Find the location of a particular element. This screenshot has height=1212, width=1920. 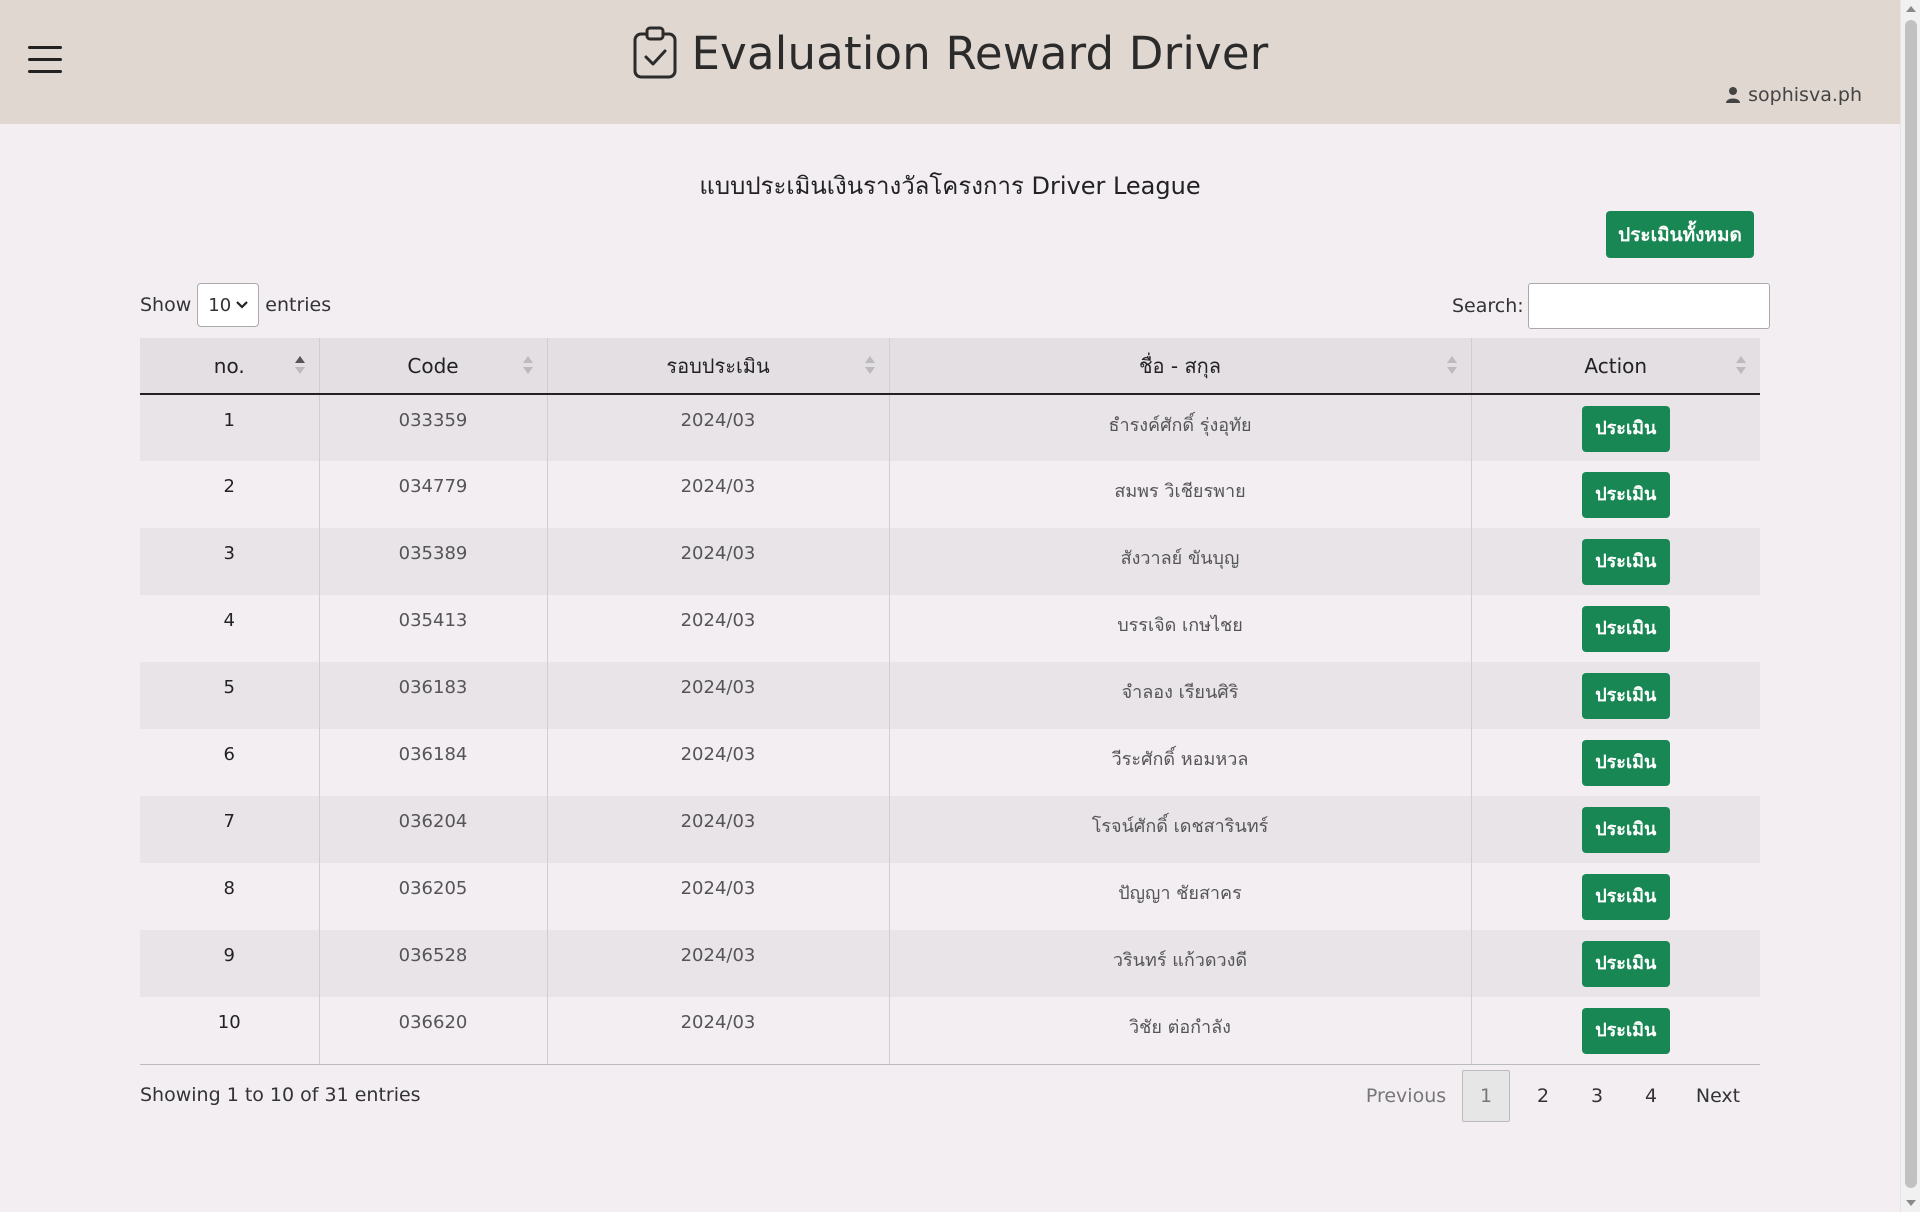

table-info: Showing 1 to 10 of 31 entries is located at coordinates (280, 1095).